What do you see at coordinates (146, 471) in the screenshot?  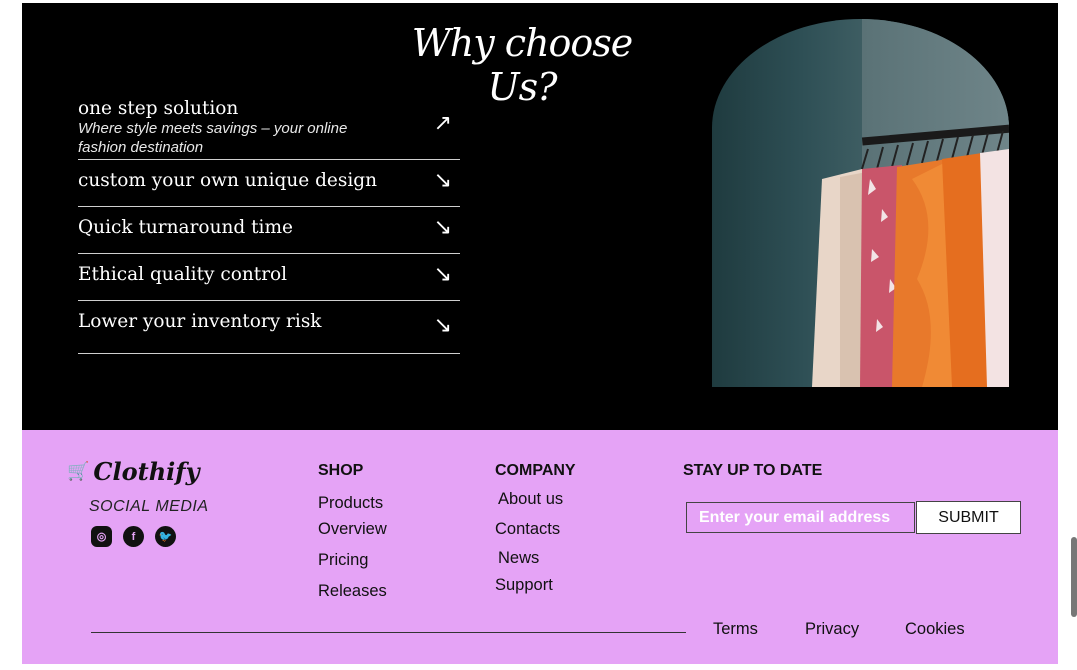 I see `brand-name: Clothify` at bounding box center [146, 471].